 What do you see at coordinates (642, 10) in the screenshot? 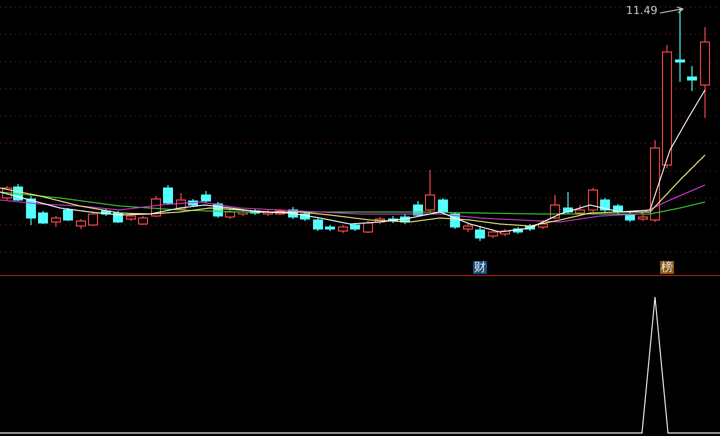
I see `price-label: 11.49` at bounding box center [642, 10].